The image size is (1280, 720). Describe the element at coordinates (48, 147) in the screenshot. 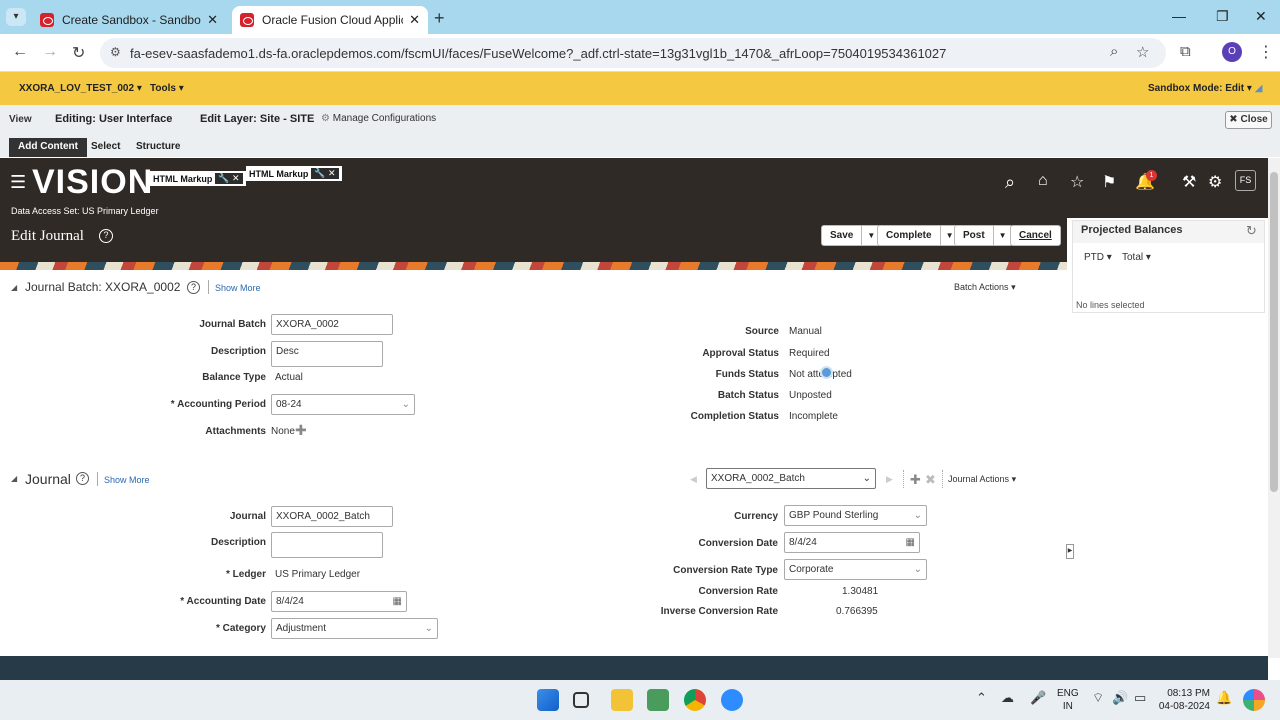

I see `tab-add-content: Add Content` at that location.